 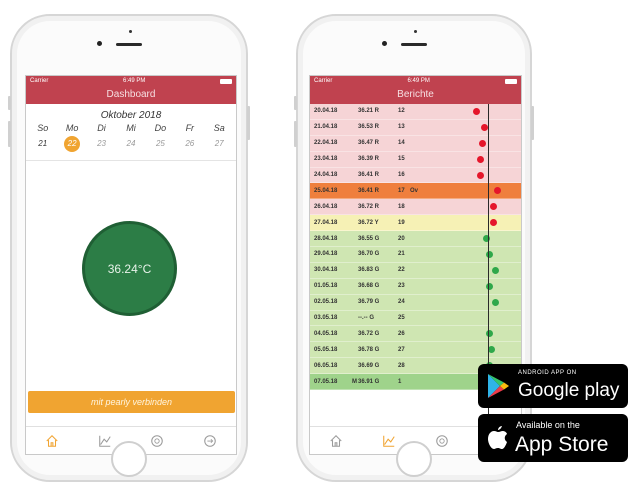 What do you see at coordinates (369, 302) in the screenshot?
I see `report-temperature: 36.79 G` at bounding box center [369, 302].